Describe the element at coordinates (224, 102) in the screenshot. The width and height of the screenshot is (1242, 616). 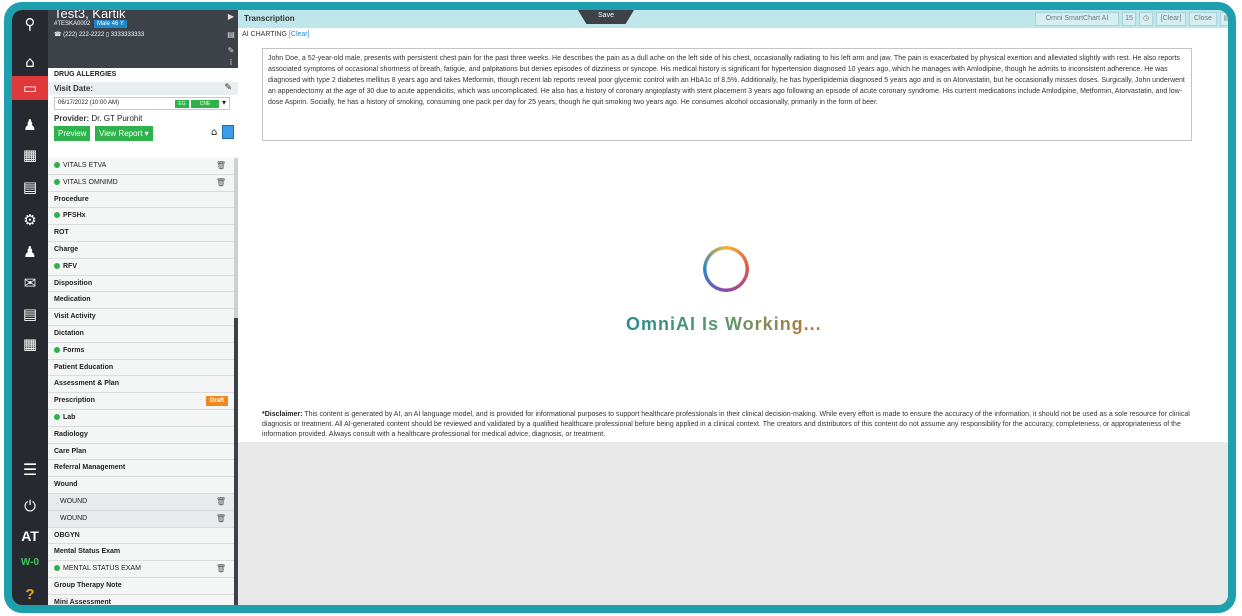
I see `chevron-down-icon: ▾` at that location.